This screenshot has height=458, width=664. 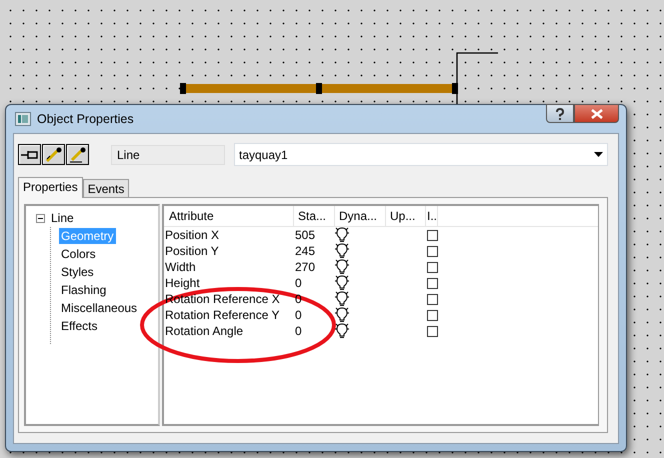 What do you see at coordinates (204, 331) in the screenshot?
I see `table-cell-text: Rotation Angle` at bounding box center [204, 331].